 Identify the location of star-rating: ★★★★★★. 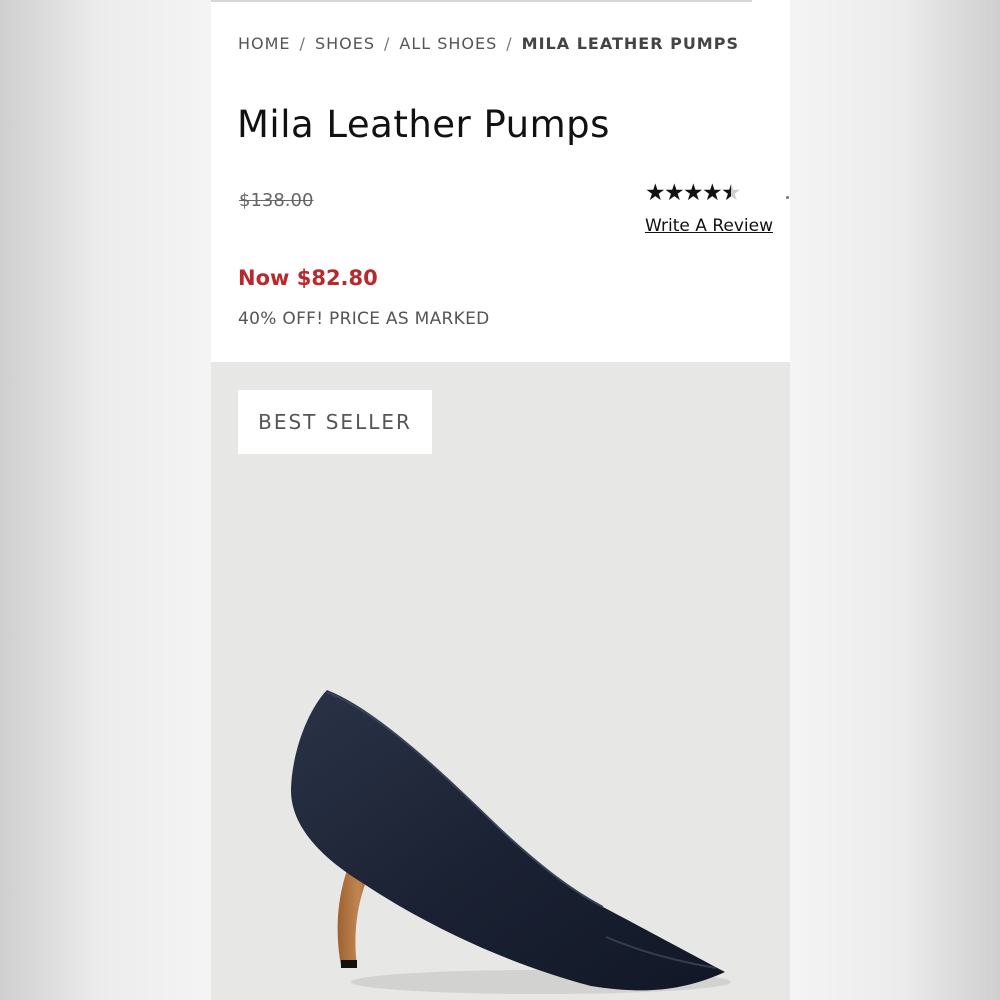
(709, 193).